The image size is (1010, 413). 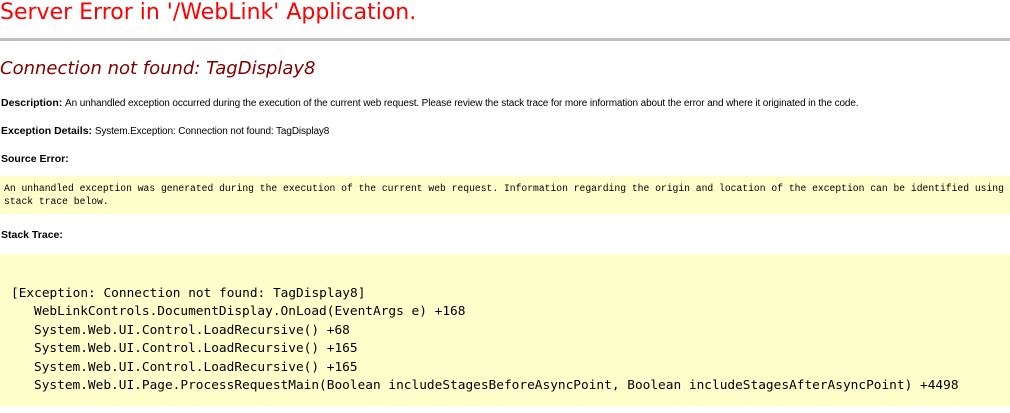 I want to click on source-error-section: Source Error:, so click(x=35, y=159).